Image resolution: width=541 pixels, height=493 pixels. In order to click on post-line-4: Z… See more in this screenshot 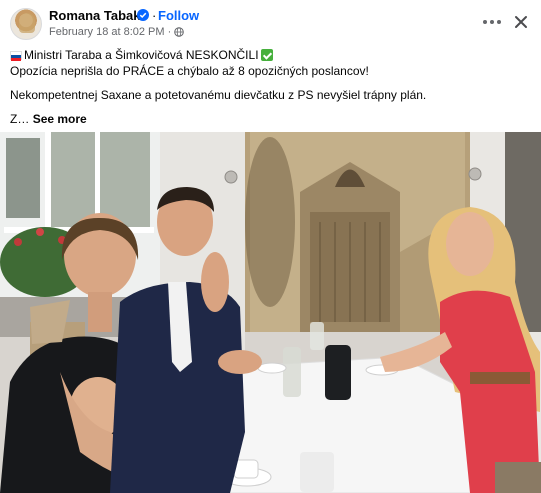, I will do `click(270, 119)`.